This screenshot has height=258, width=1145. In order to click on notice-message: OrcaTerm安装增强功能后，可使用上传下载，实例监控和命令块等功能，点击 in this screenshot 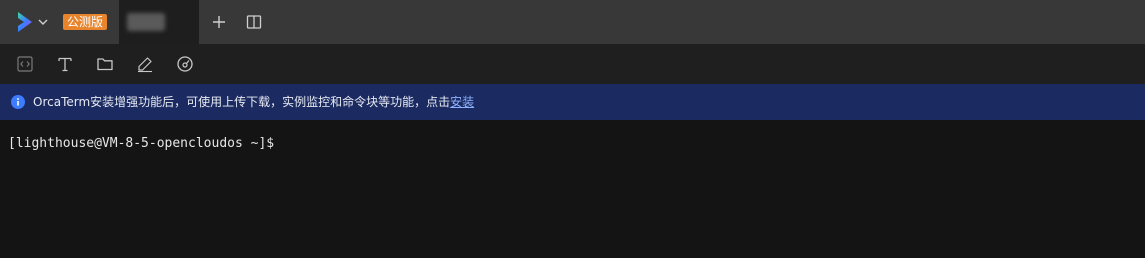, I will do `click(242, 102)`.